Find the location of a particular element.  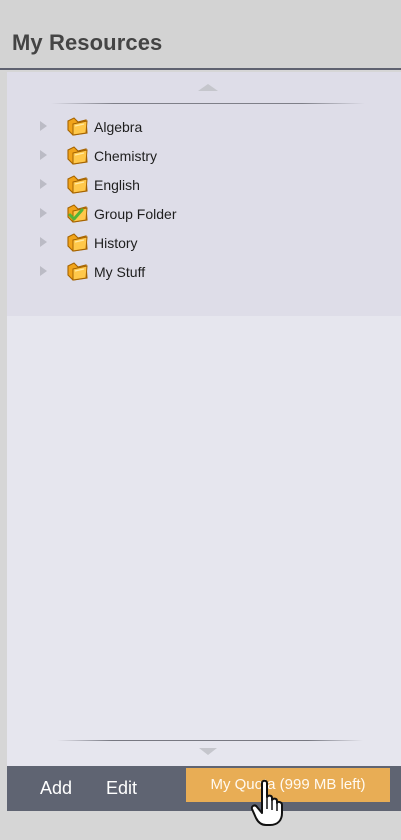

edit-button: Edit is located at coordinates (132, 788).